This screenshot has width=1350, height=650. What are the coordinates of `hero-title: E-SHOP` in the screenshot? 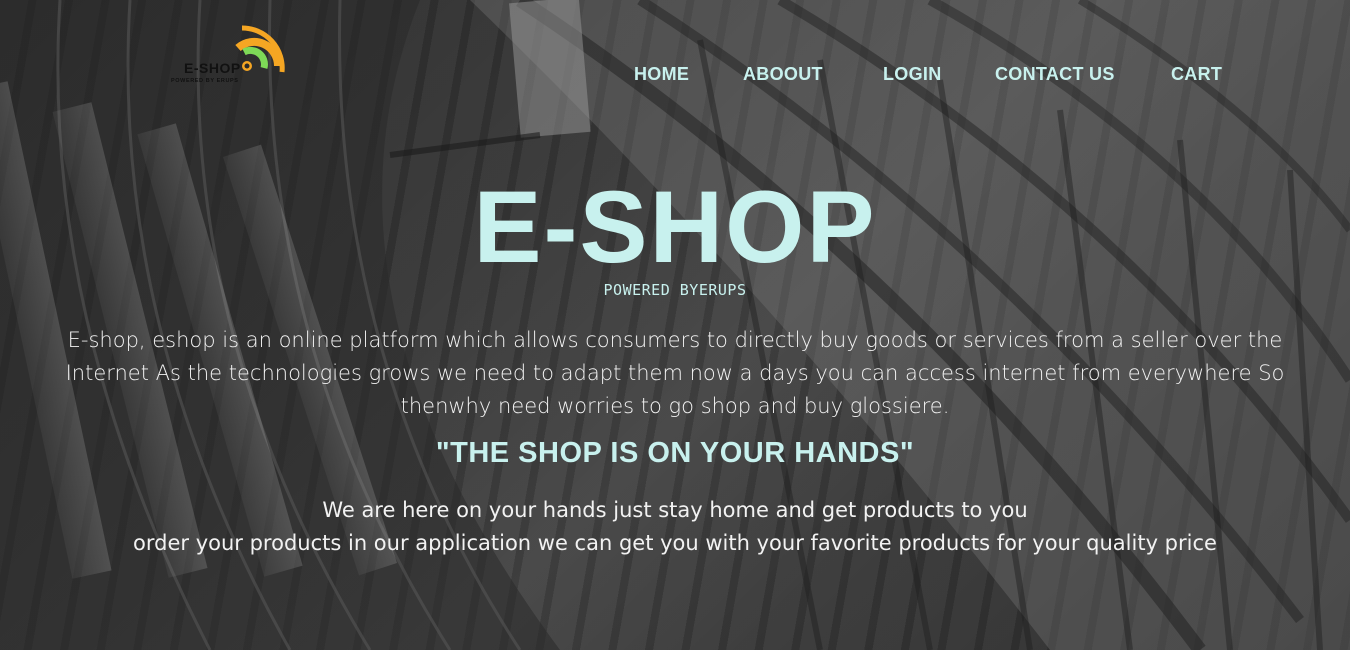 It's located at (675, 227).